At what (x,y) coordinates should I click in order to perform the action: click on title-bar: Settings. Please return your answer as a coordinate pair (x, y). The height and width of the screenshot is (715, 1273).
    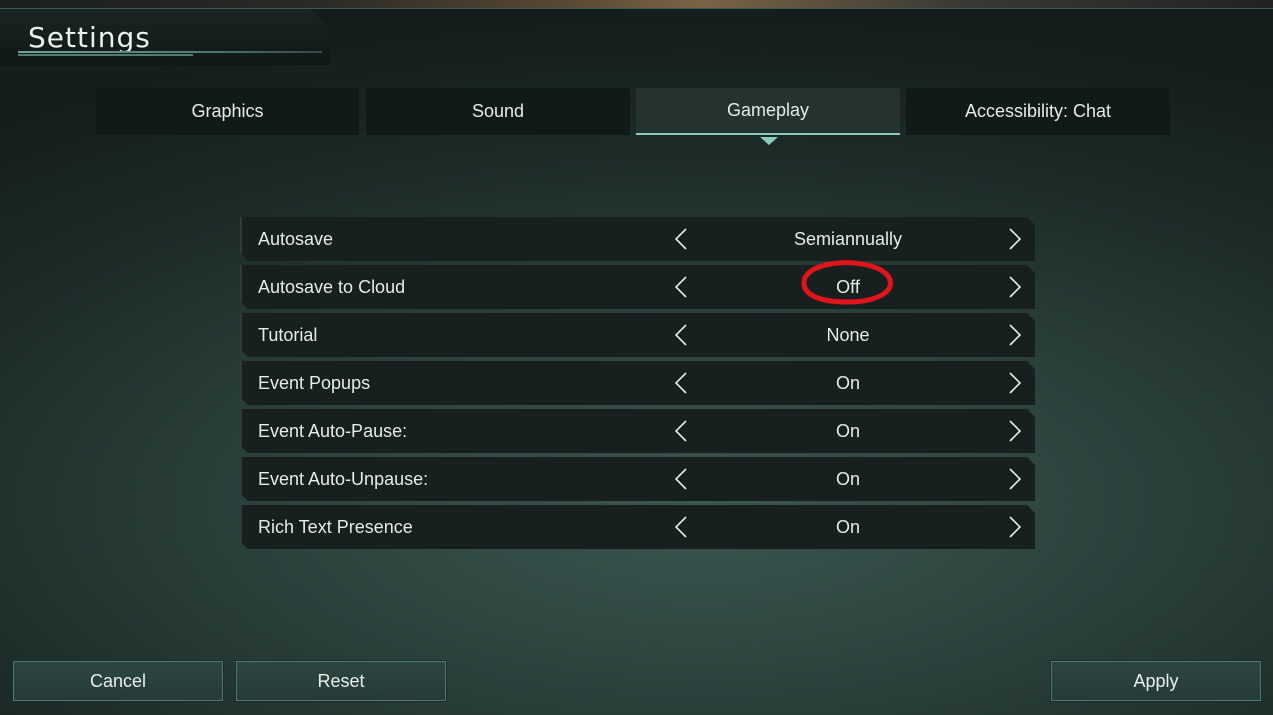
    Looking at the image, I should click on (165, 37).